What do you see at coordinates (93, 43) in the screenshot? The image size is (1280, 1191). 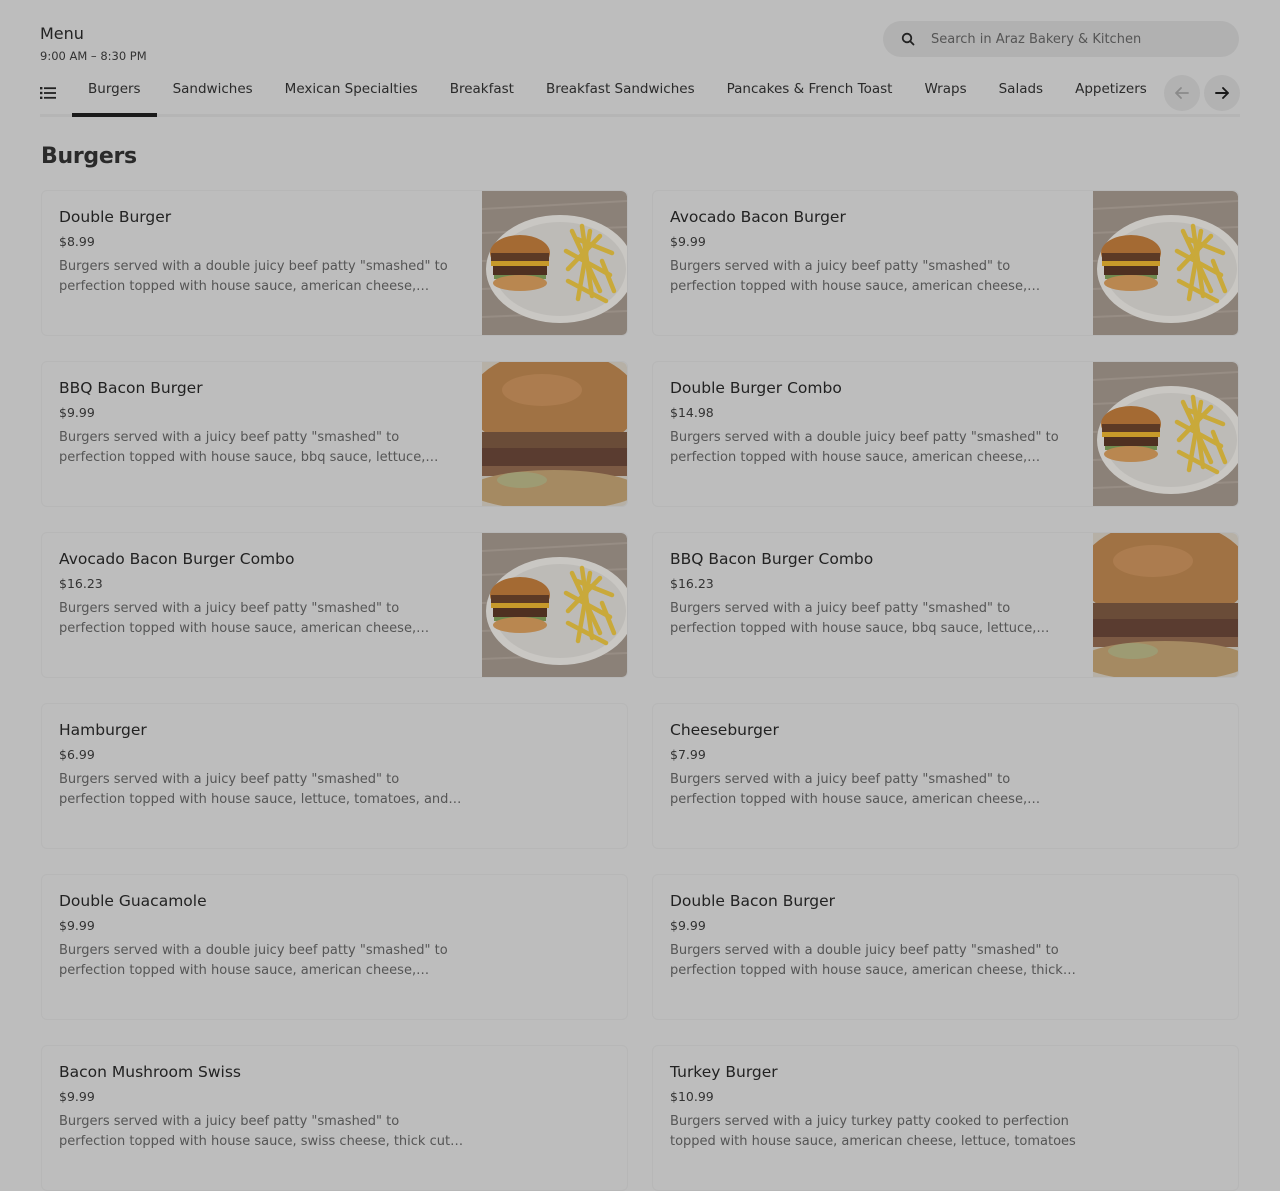 I see `menu-header: Menu 9:00 AM – 8:30 PM` at bounding box center [93, 43].